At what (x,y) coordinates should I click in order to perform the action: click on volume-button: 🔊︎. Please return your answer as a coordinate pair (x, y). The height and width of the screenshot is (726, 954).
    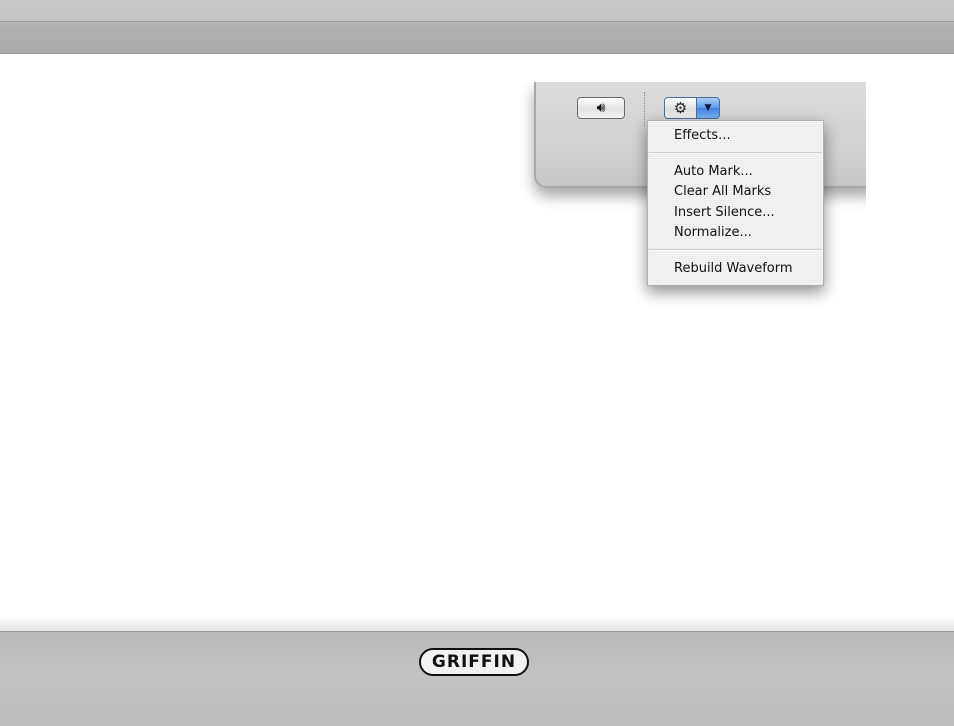
    Looking at the image, I should click on (601, 108).